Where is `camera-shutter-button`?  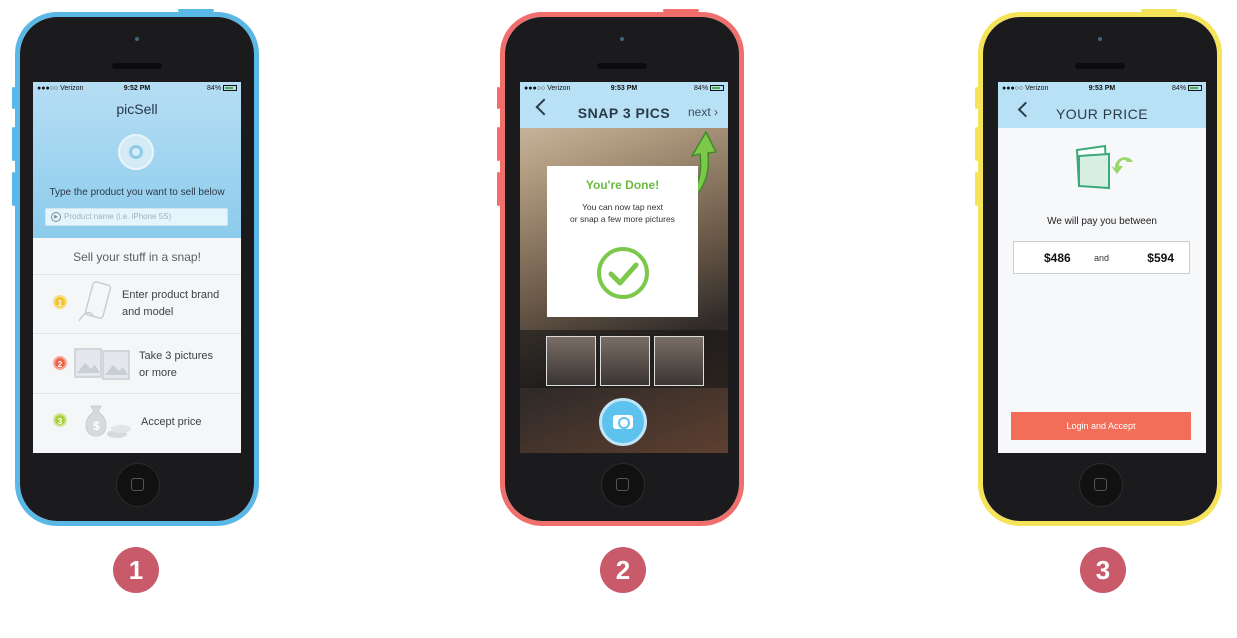 camera-shutter-button is located at coordinates (623, 422).